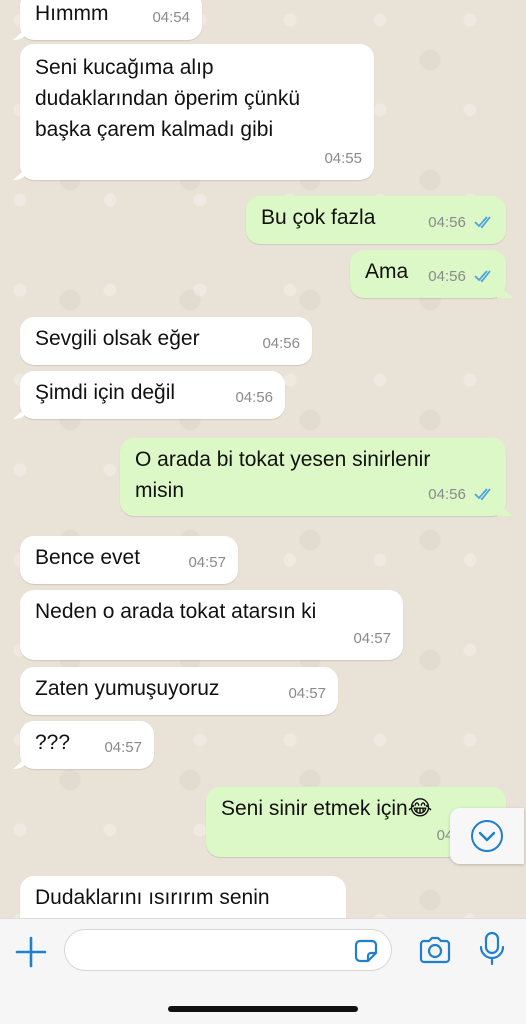  Describe the element at coordinates (492, 949) in the screenshot. I see `microphone-icon` at that location.